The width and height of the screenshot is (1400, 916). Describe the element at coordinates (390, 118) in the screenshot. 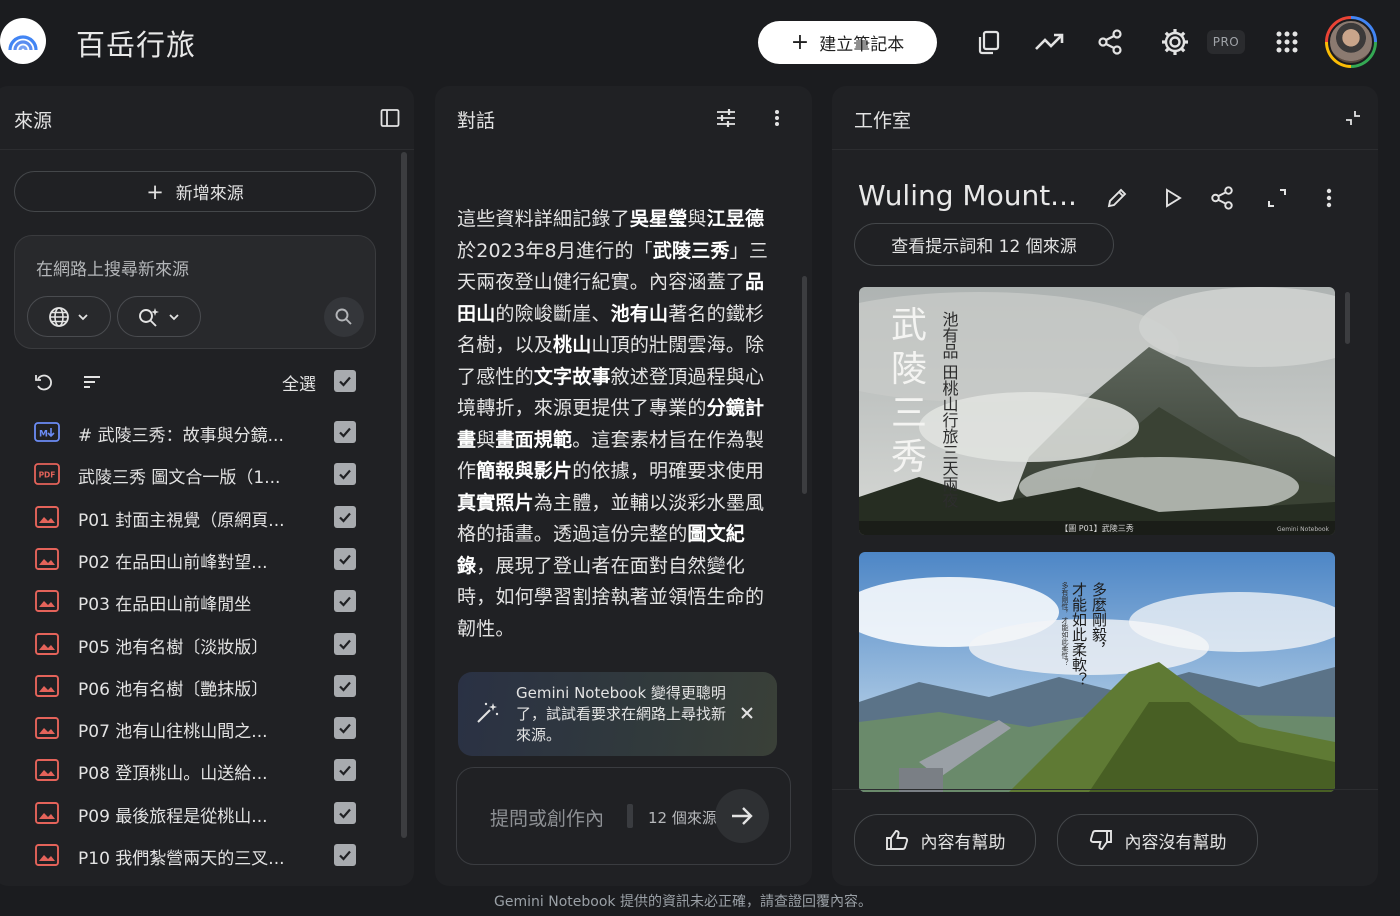

I see `collapse-panel-icon` at that location.